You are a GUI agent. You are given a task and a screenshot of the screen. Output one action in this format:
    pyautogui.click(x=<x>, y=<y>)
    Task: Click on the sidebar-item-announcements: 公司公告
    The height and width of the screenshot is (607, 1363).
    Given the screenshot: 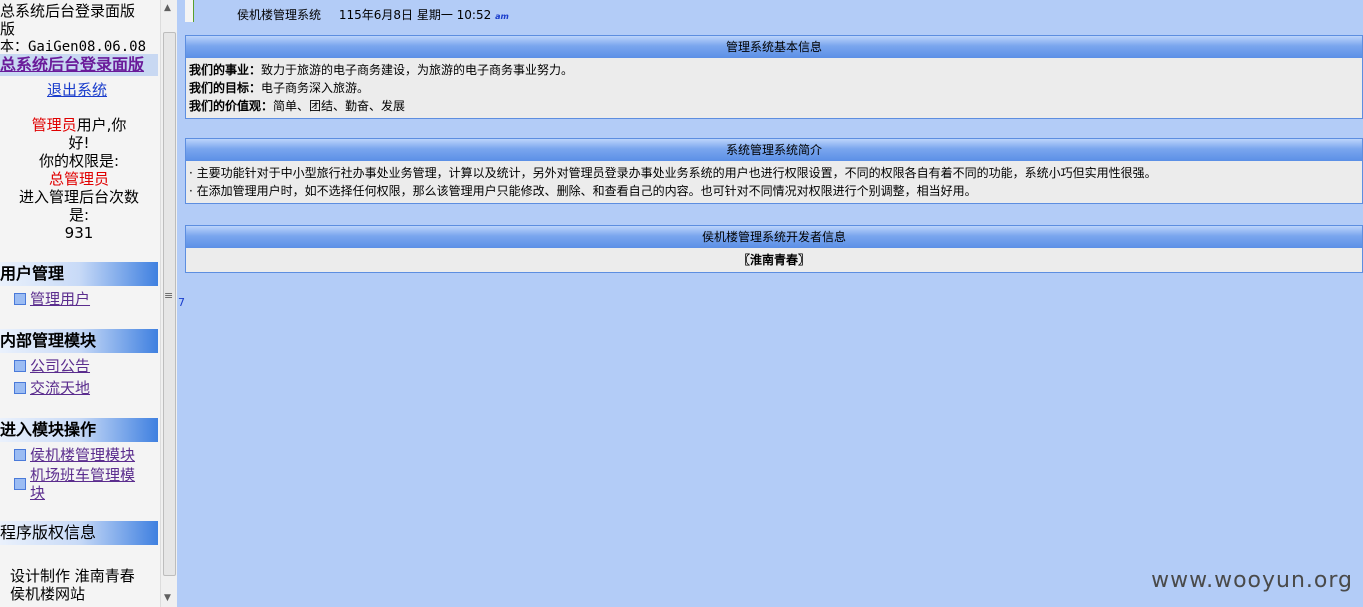 What is the action you would take?
    pyautogui.click(x=52, y=366)
    